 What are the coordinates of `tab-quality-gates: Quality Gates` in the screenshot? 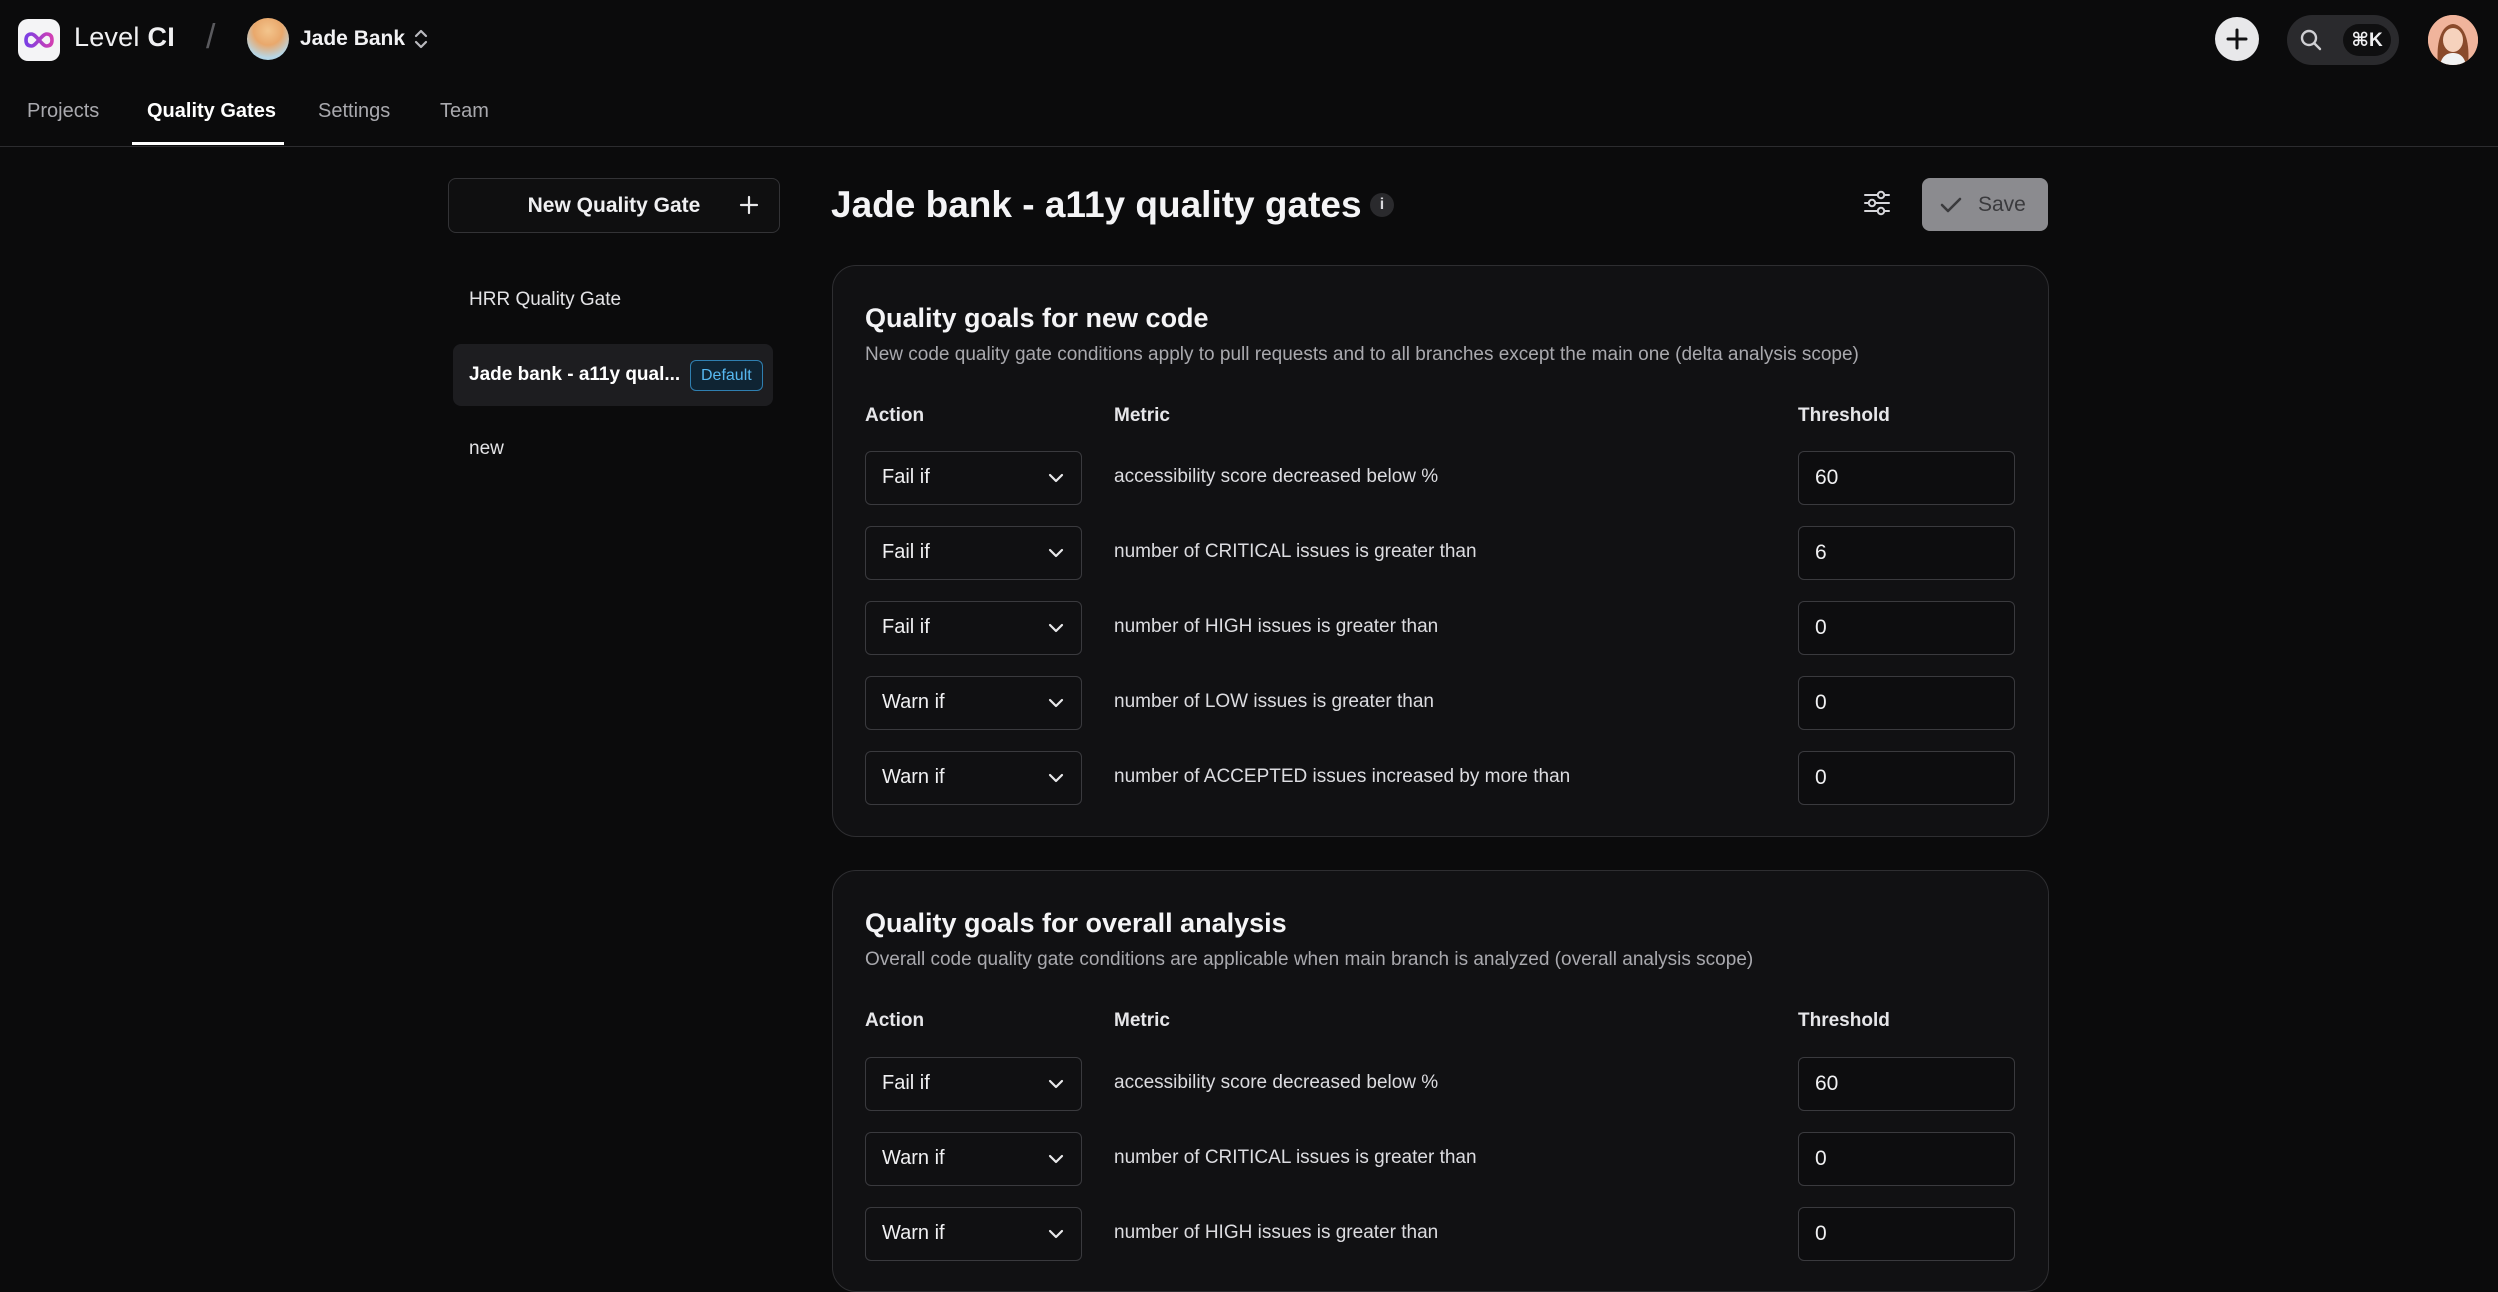 It's located at (211, 111).